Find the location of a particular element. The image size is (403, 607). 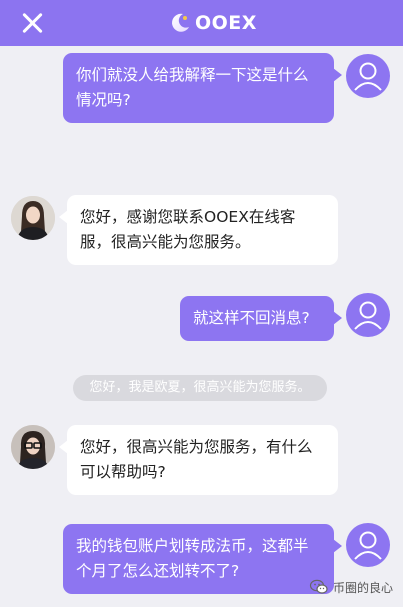

message-text: 您好，很高兴能为您服务，有什么可以帮助吗? is located at coordinates (196, 459).